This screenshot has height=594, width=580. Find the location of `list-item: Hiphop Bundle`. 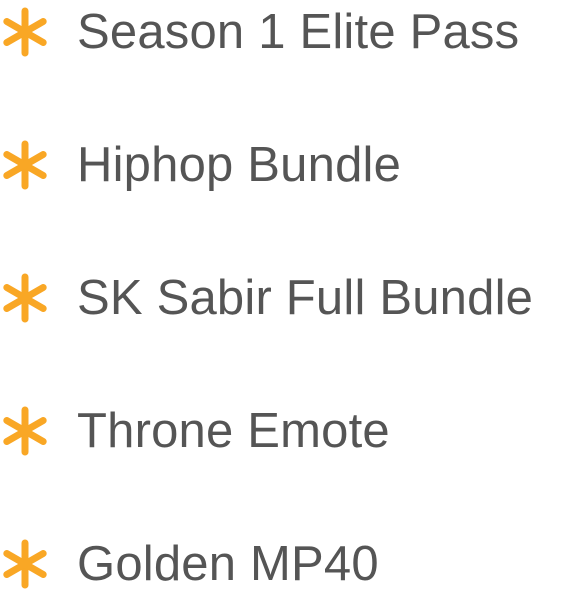

list-item: Hiphop Bundle is located at coordinates (200, 165).